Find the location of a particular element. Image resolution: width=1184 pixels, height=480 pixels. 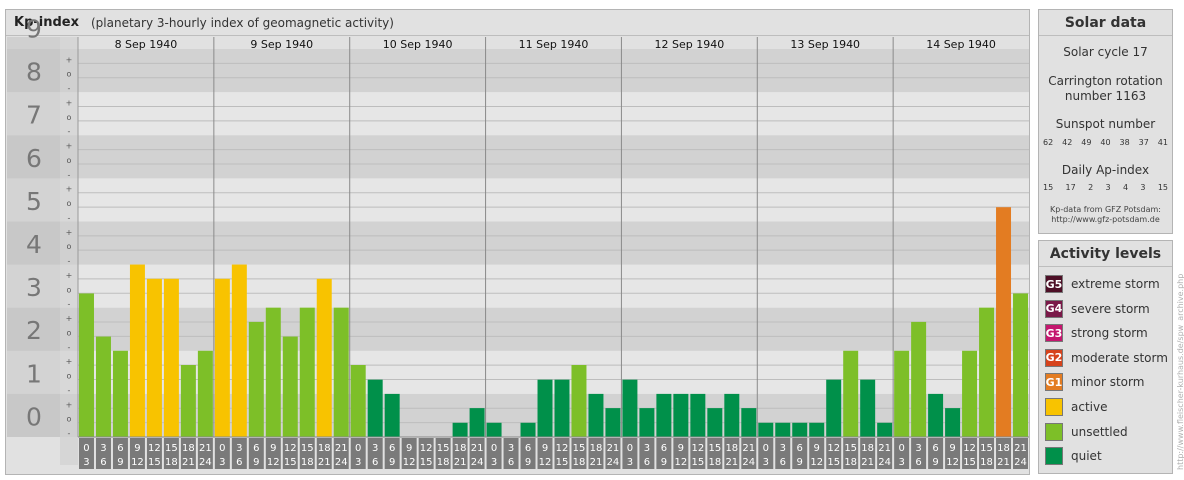

legend-label: moderate storm is located at coordinates (1119, 357).